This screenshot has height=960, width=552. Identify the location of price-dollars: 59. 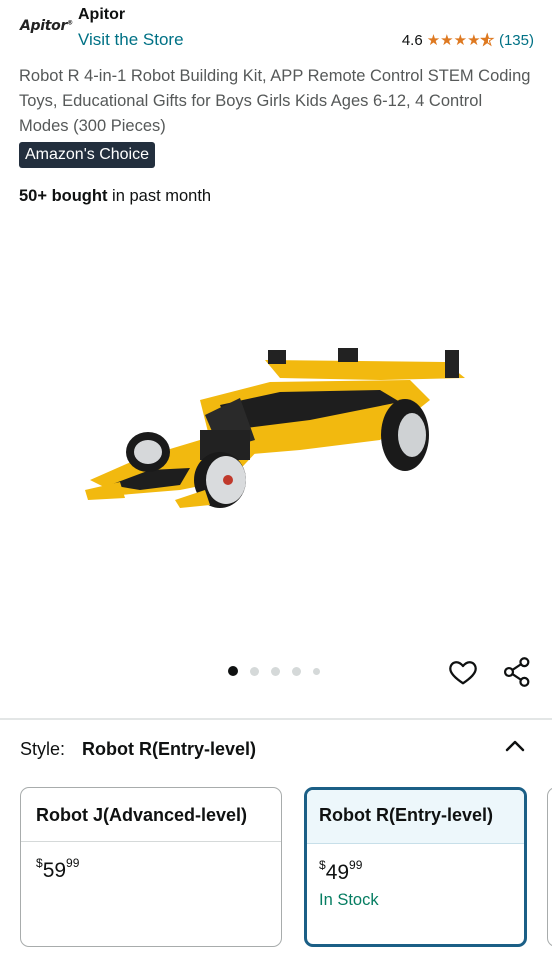
(54, 870).